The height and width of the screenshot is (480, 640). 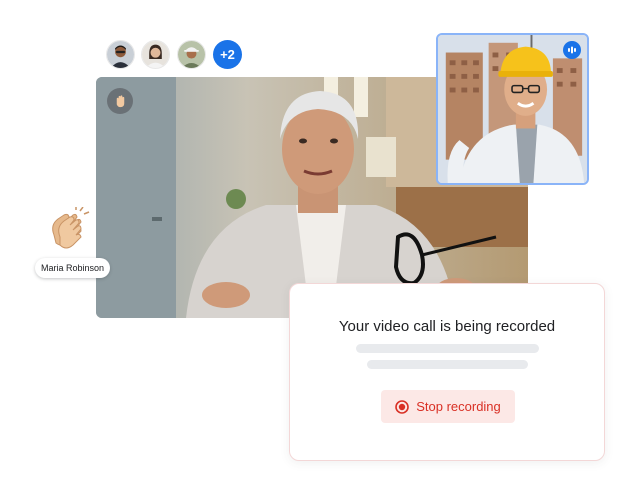 What do you see at coordinates (227, 54) in the screenshot?
I see `more-participants-badge: +2` at bounding box center [227, 54].